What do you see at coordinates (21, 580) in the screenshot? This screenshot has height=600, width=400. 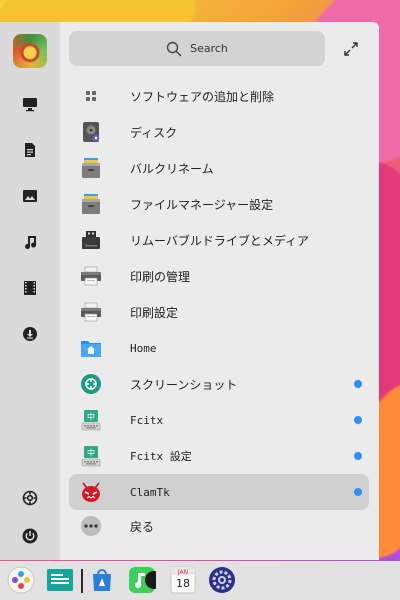 I see `launcher-icon` at bounding box center [21, 580].